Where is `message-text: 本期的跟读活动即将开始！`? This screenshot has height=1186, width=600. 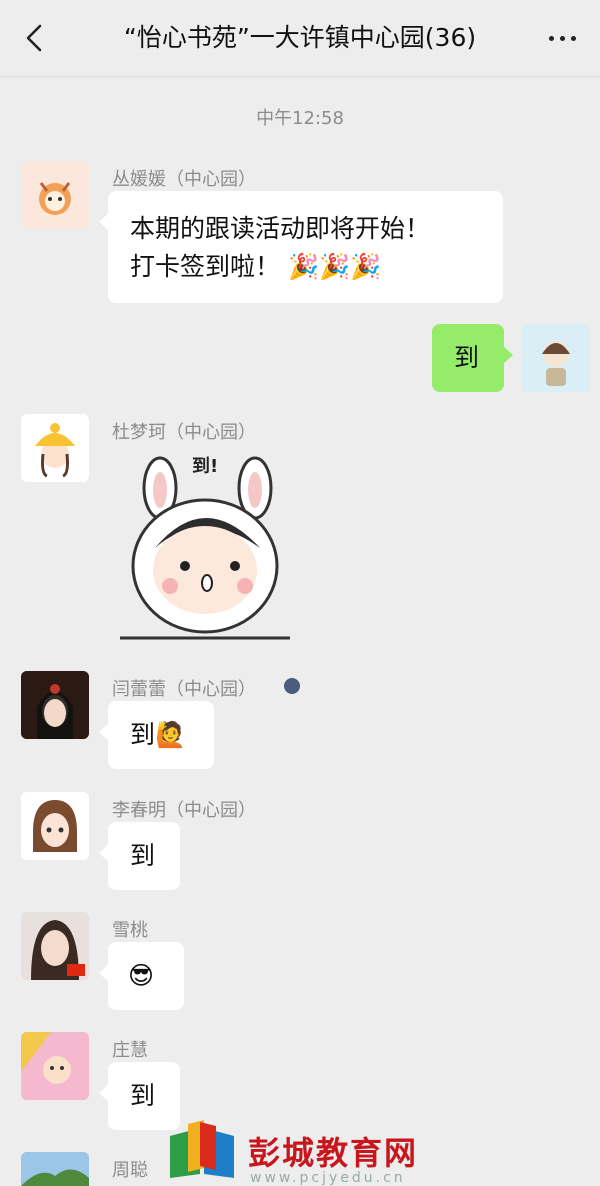 message-text: 本期的跟读活动即将开始！ is located at coordinates (280, 228).